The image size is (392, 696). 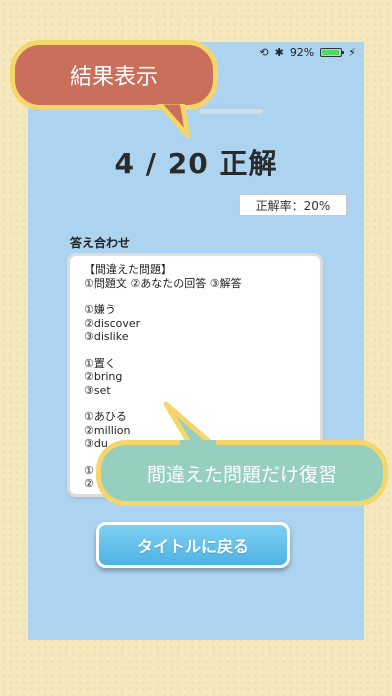 What do you see at coordinates (198, 445) in the screenshot?
I see `review-callout-tail-cover` at bounding box center [198, 445].